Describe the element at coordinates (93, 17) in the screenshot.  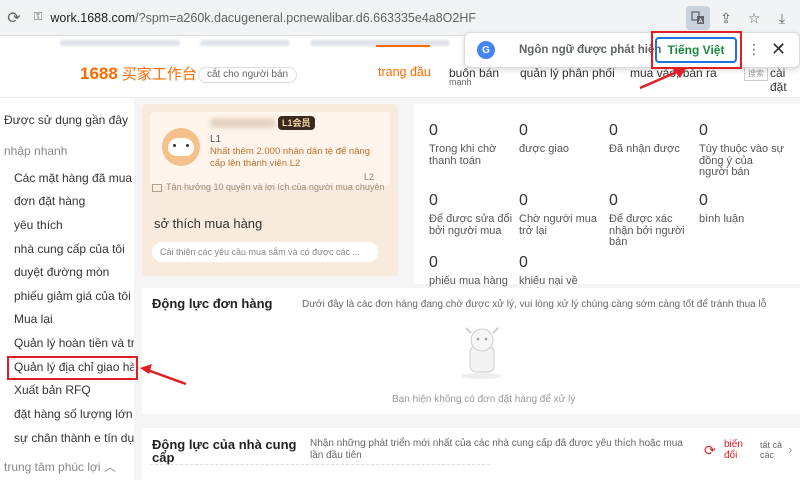
I see `url-host: work.1688.com` at that location.